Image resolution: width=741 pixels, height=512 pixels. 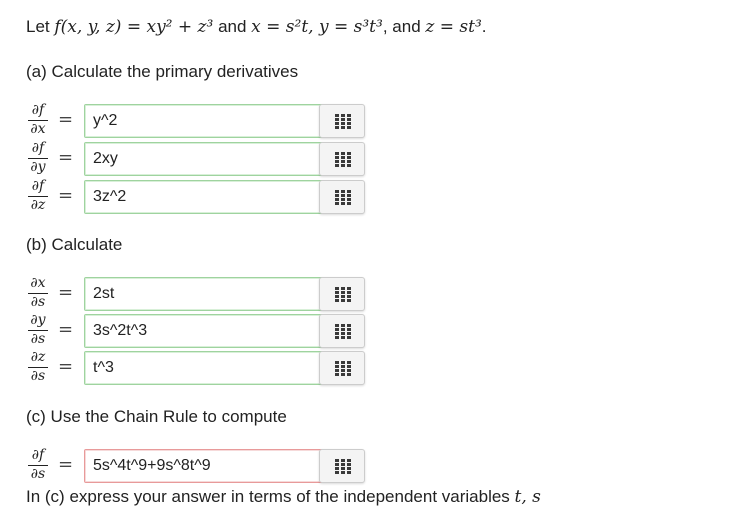 What do you see at coordinates (38, 294) in the screenshot?
I see `partial-derivative-label: ∂x ∂s` at bounding box center [38, 294].